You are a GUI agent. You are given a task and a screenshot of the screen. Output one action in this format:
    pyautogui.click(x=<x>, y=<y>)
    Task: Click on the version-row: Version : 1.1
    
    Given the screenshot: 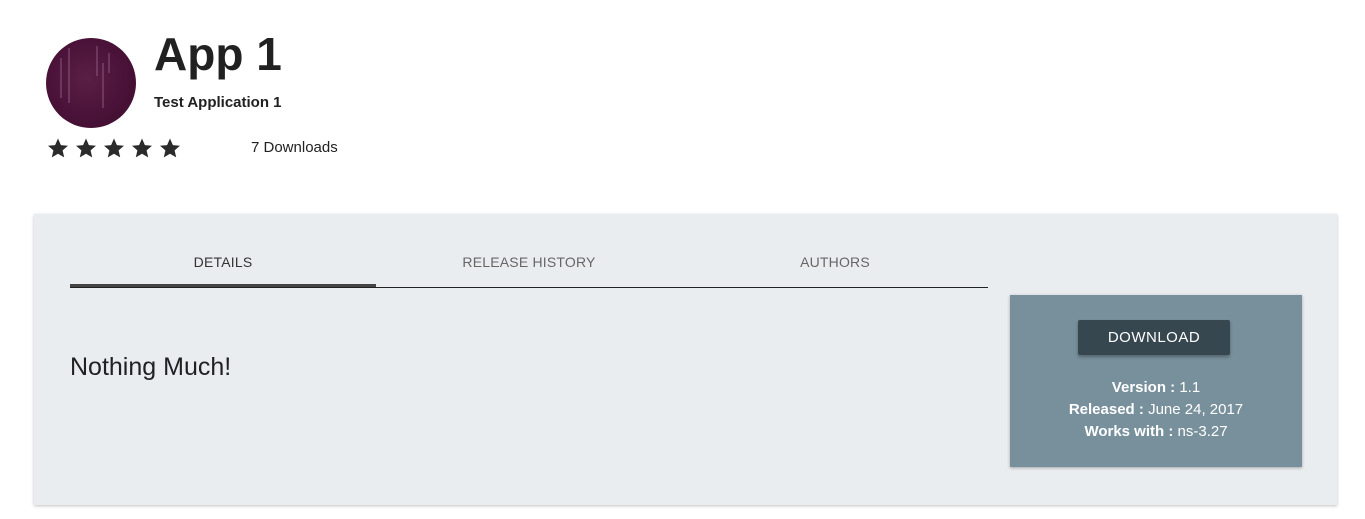 What is the action you would take?
    pyautogui.click(x=1156, y=388)
    